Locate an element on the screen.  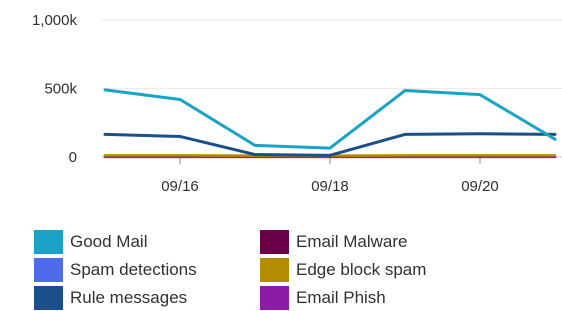
y-tick-label: 0 is located at coordinates (73, 157).